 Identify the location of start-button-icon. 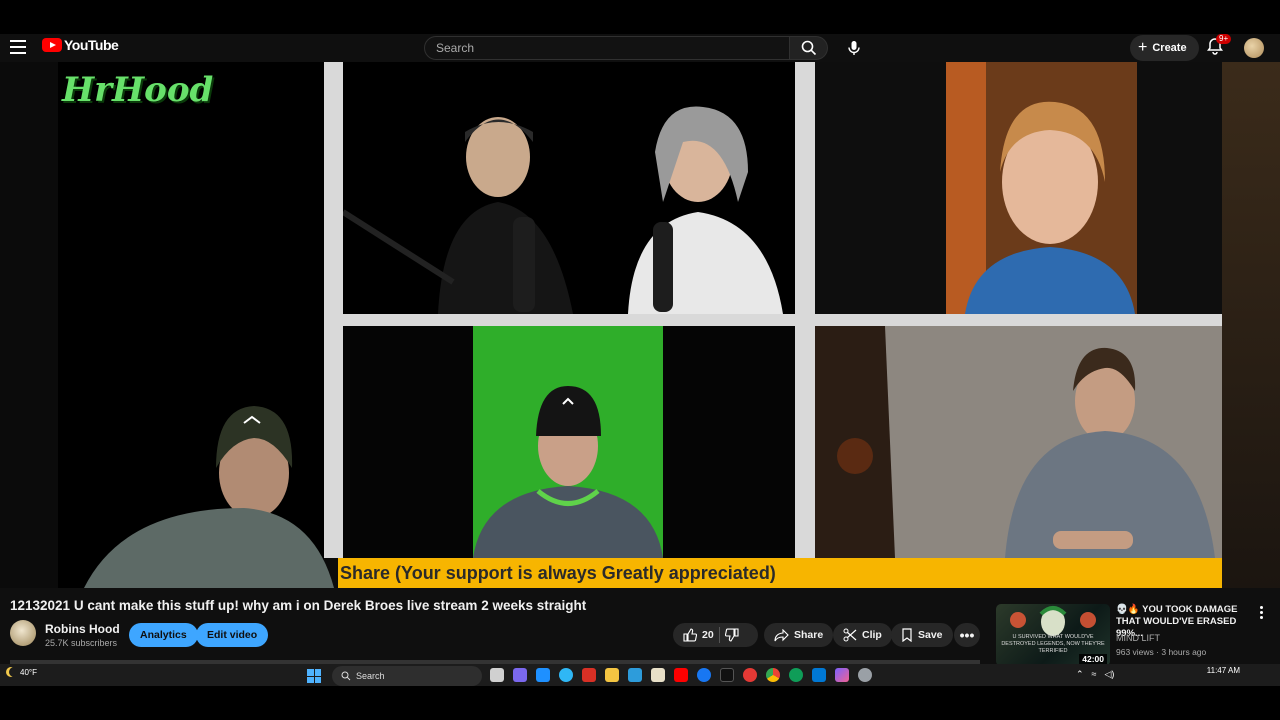
(314, 676).